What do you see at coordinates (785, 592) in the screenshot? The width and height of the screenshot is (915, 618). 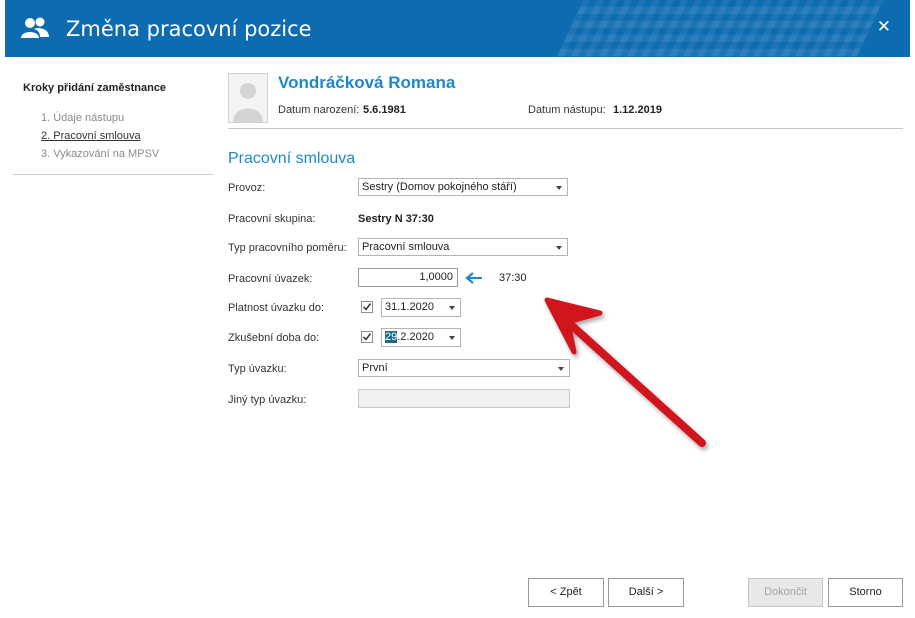 I see `finish-button: Dokončit` at bounding box center [785, 592].